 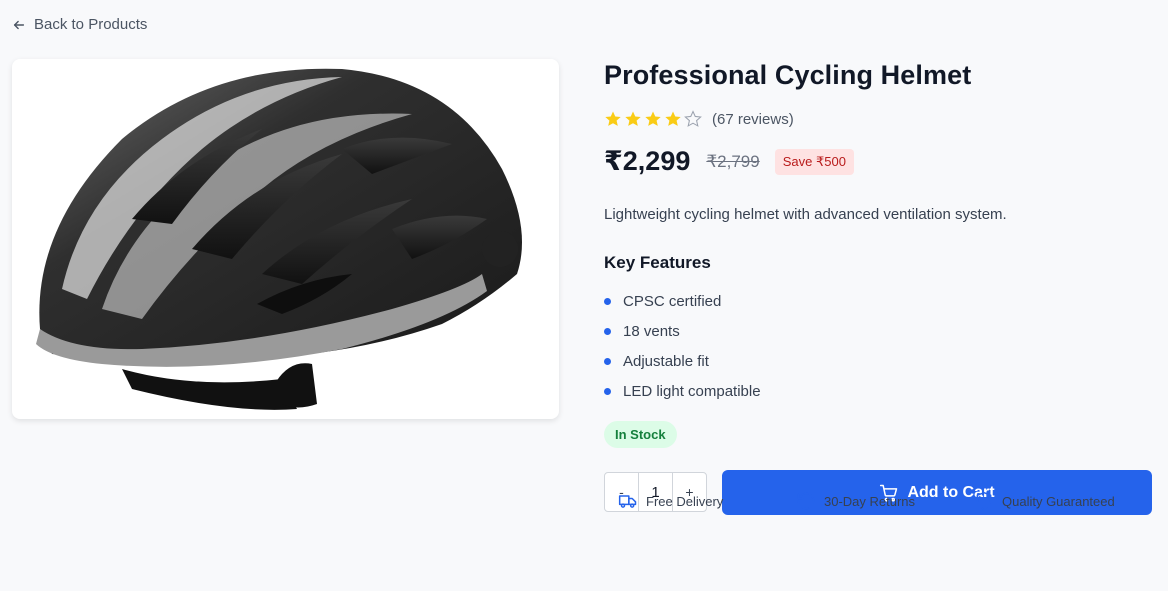 What do you see at coordinates (672, 301) in the screenshot?
I see `feature-label: CPSC certified` at bounding box center [672, 301].